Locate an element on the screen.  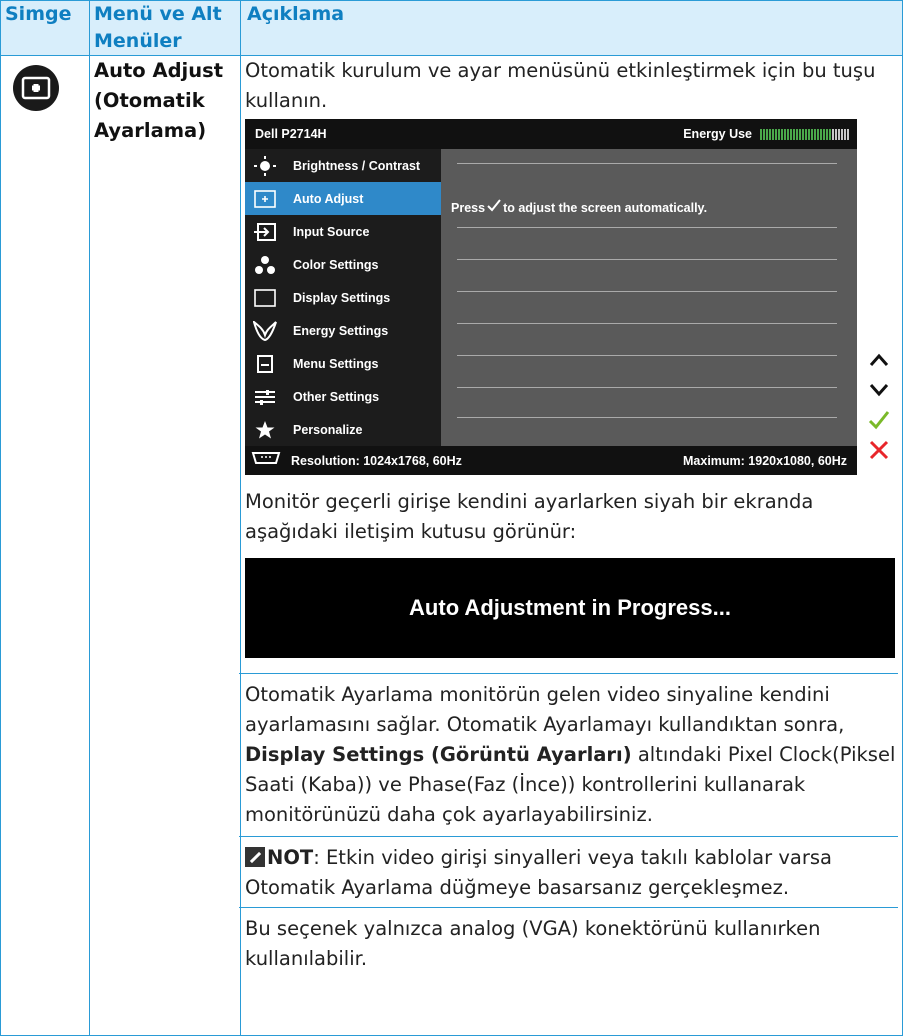
osd-menu-item: Brightness / Contrast is located at coordinates (343, 165).